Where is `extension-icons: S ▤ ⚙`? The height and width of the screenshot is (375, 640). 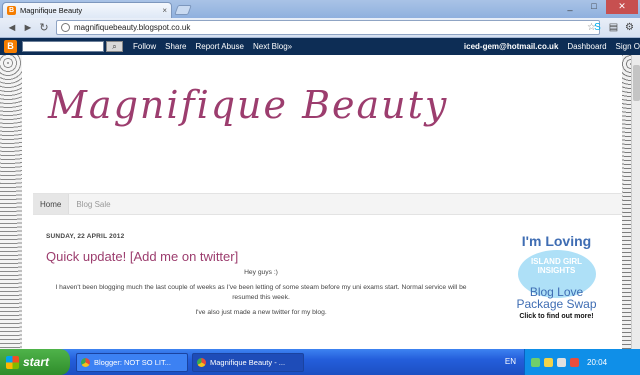 extension-icons: S ▤ ⚙ is located at coordinates (613, 27).